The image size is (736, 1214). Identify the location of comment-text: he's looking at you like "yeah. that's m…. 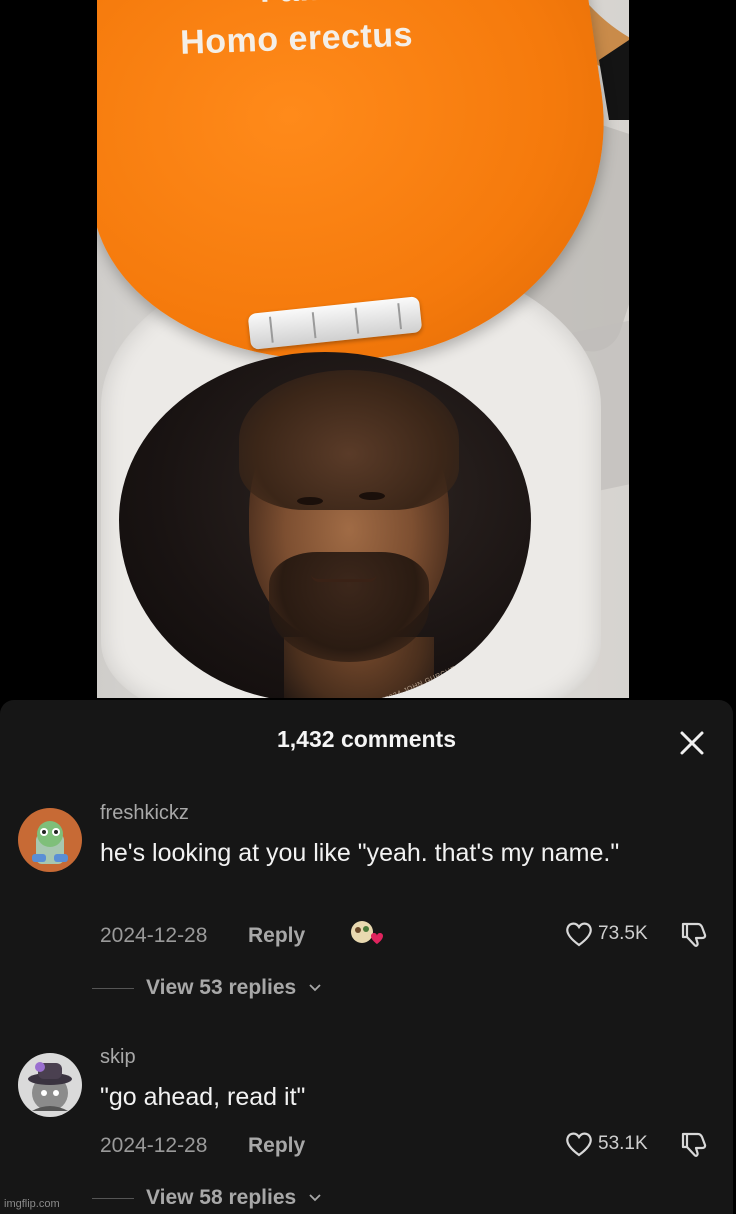
(360, 853).